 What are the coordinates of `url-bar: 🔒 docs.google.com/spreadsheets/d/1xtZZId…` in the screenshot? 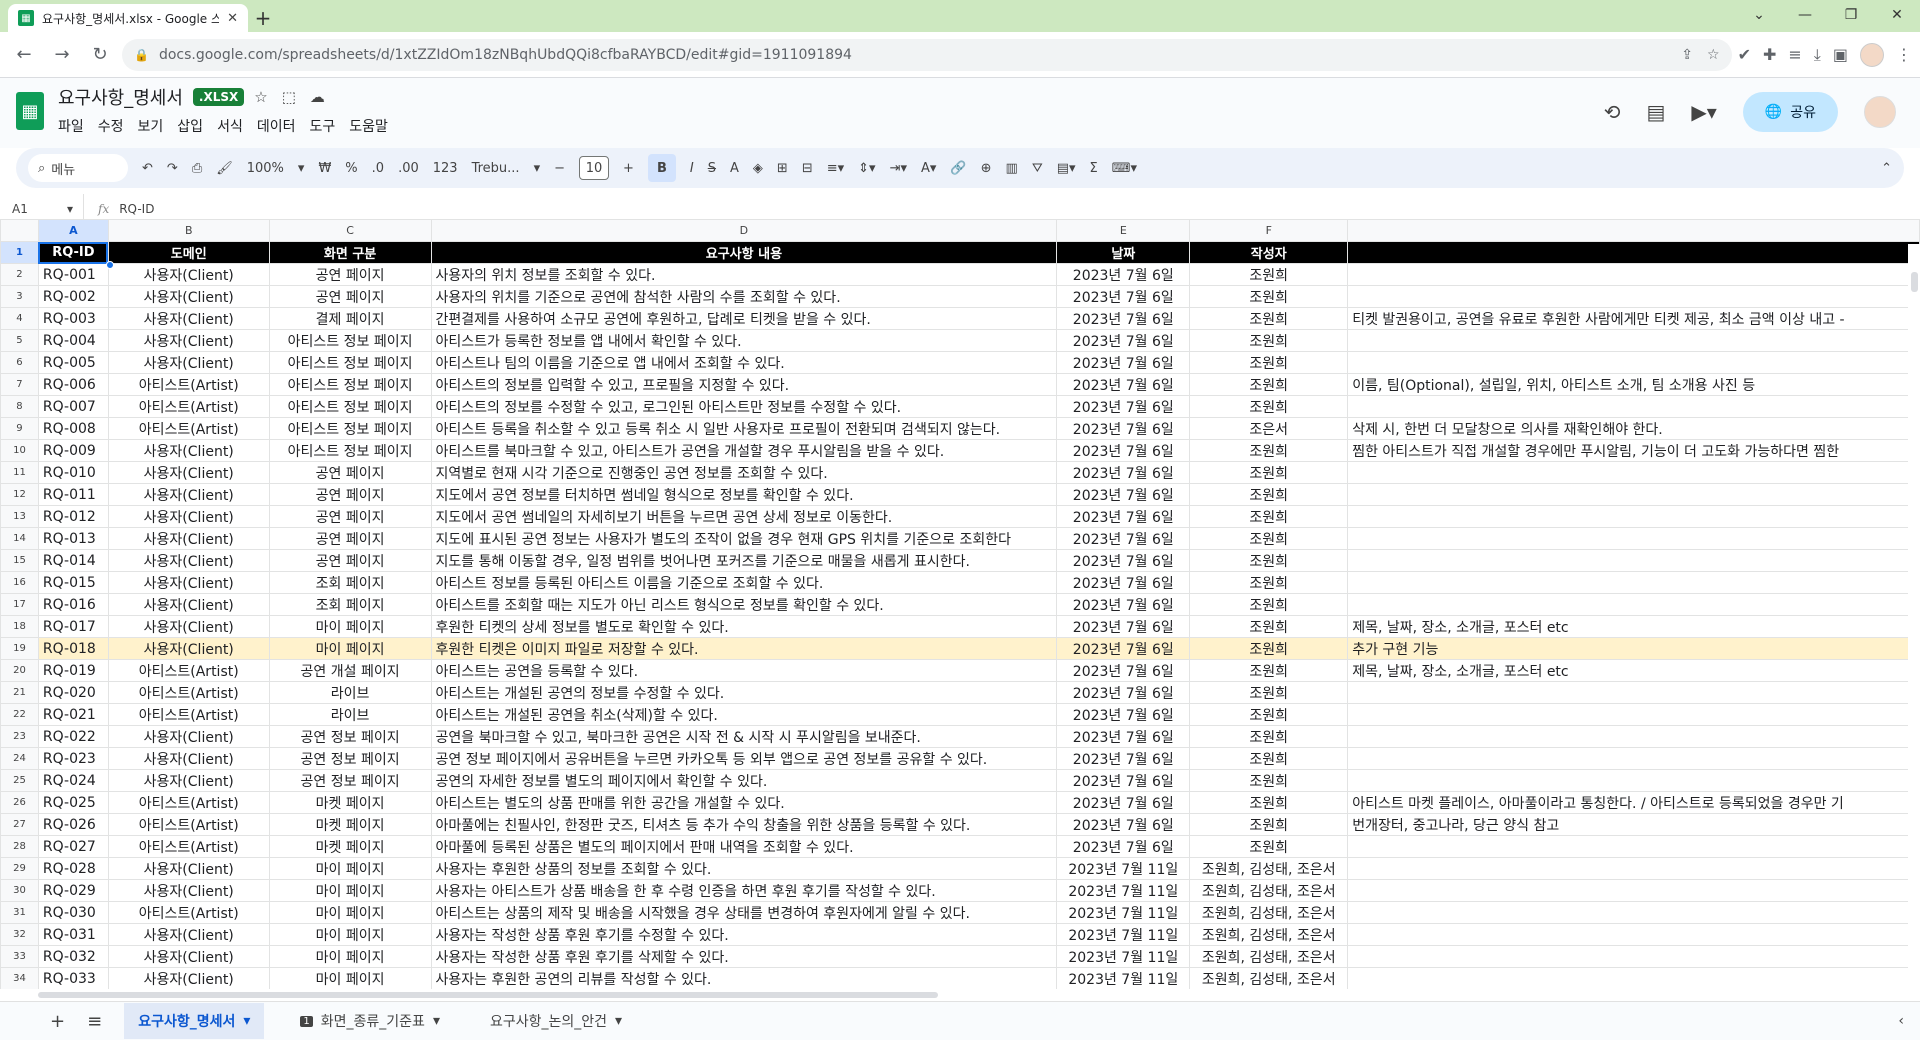 It's located at (927, 54).